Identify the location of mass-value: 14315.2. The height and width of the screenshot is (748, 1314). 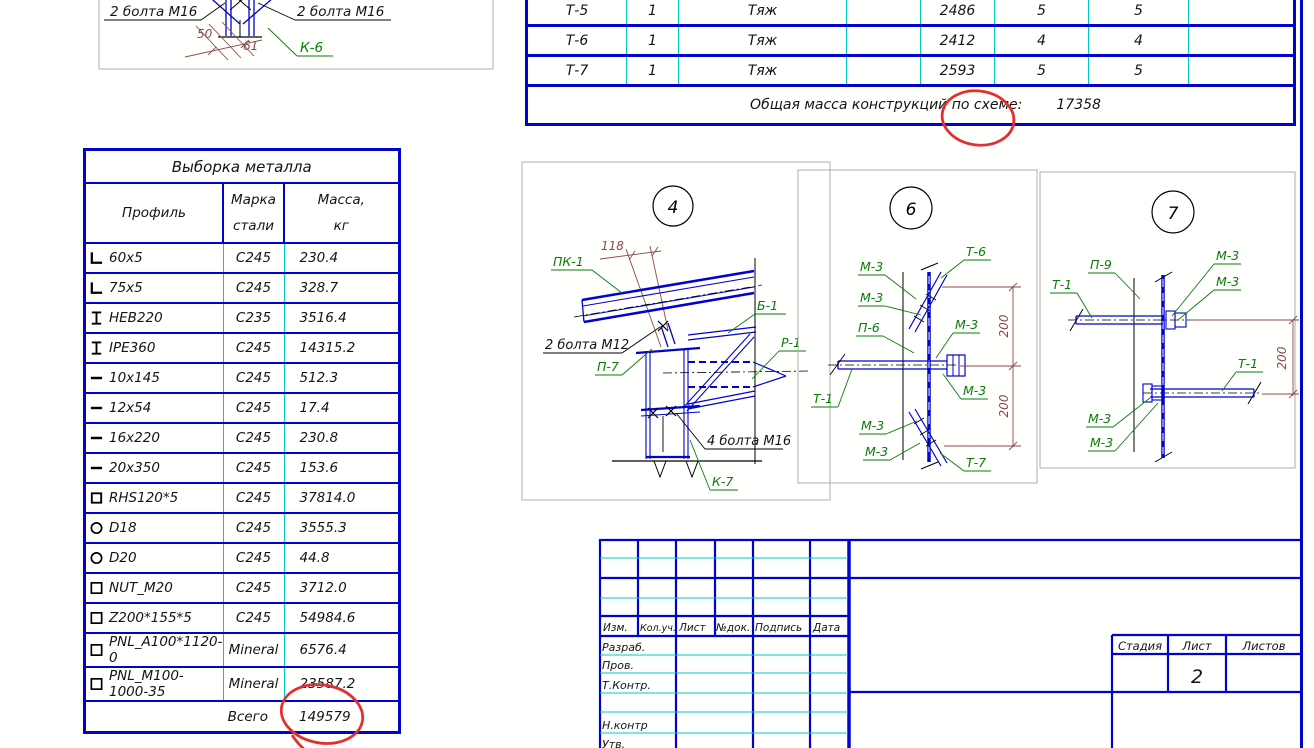
(341, 348).